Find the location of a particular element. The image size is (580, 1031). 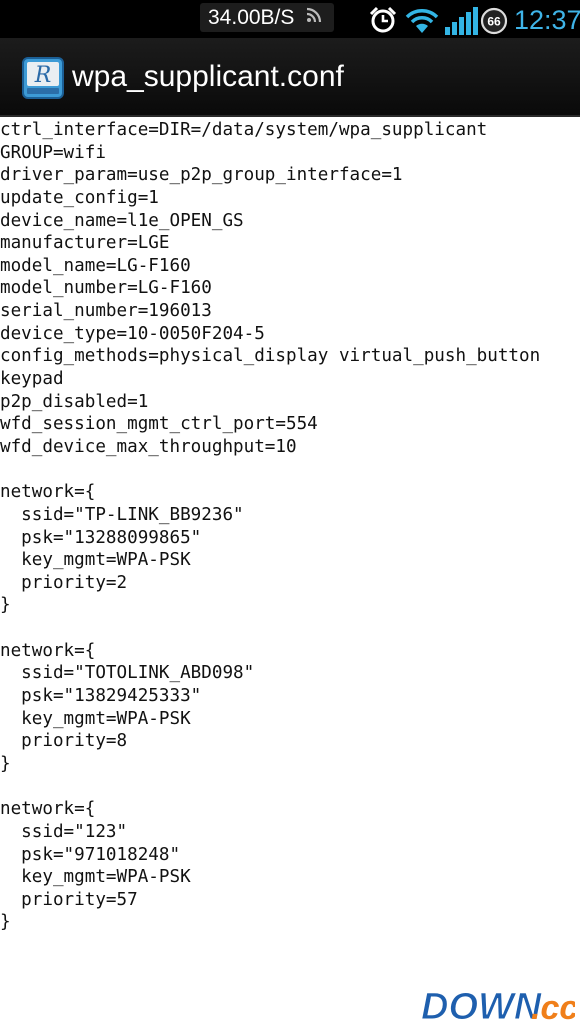

alarm-icon is located at coordinates (383, 19).